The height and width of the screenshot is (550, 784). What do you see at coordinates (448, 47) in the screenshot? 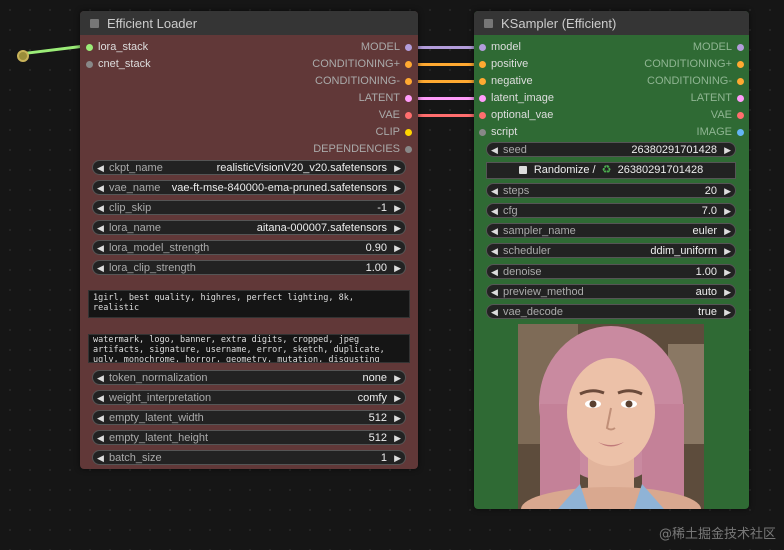
I see `model-wire` at bounding box center [448, 47].